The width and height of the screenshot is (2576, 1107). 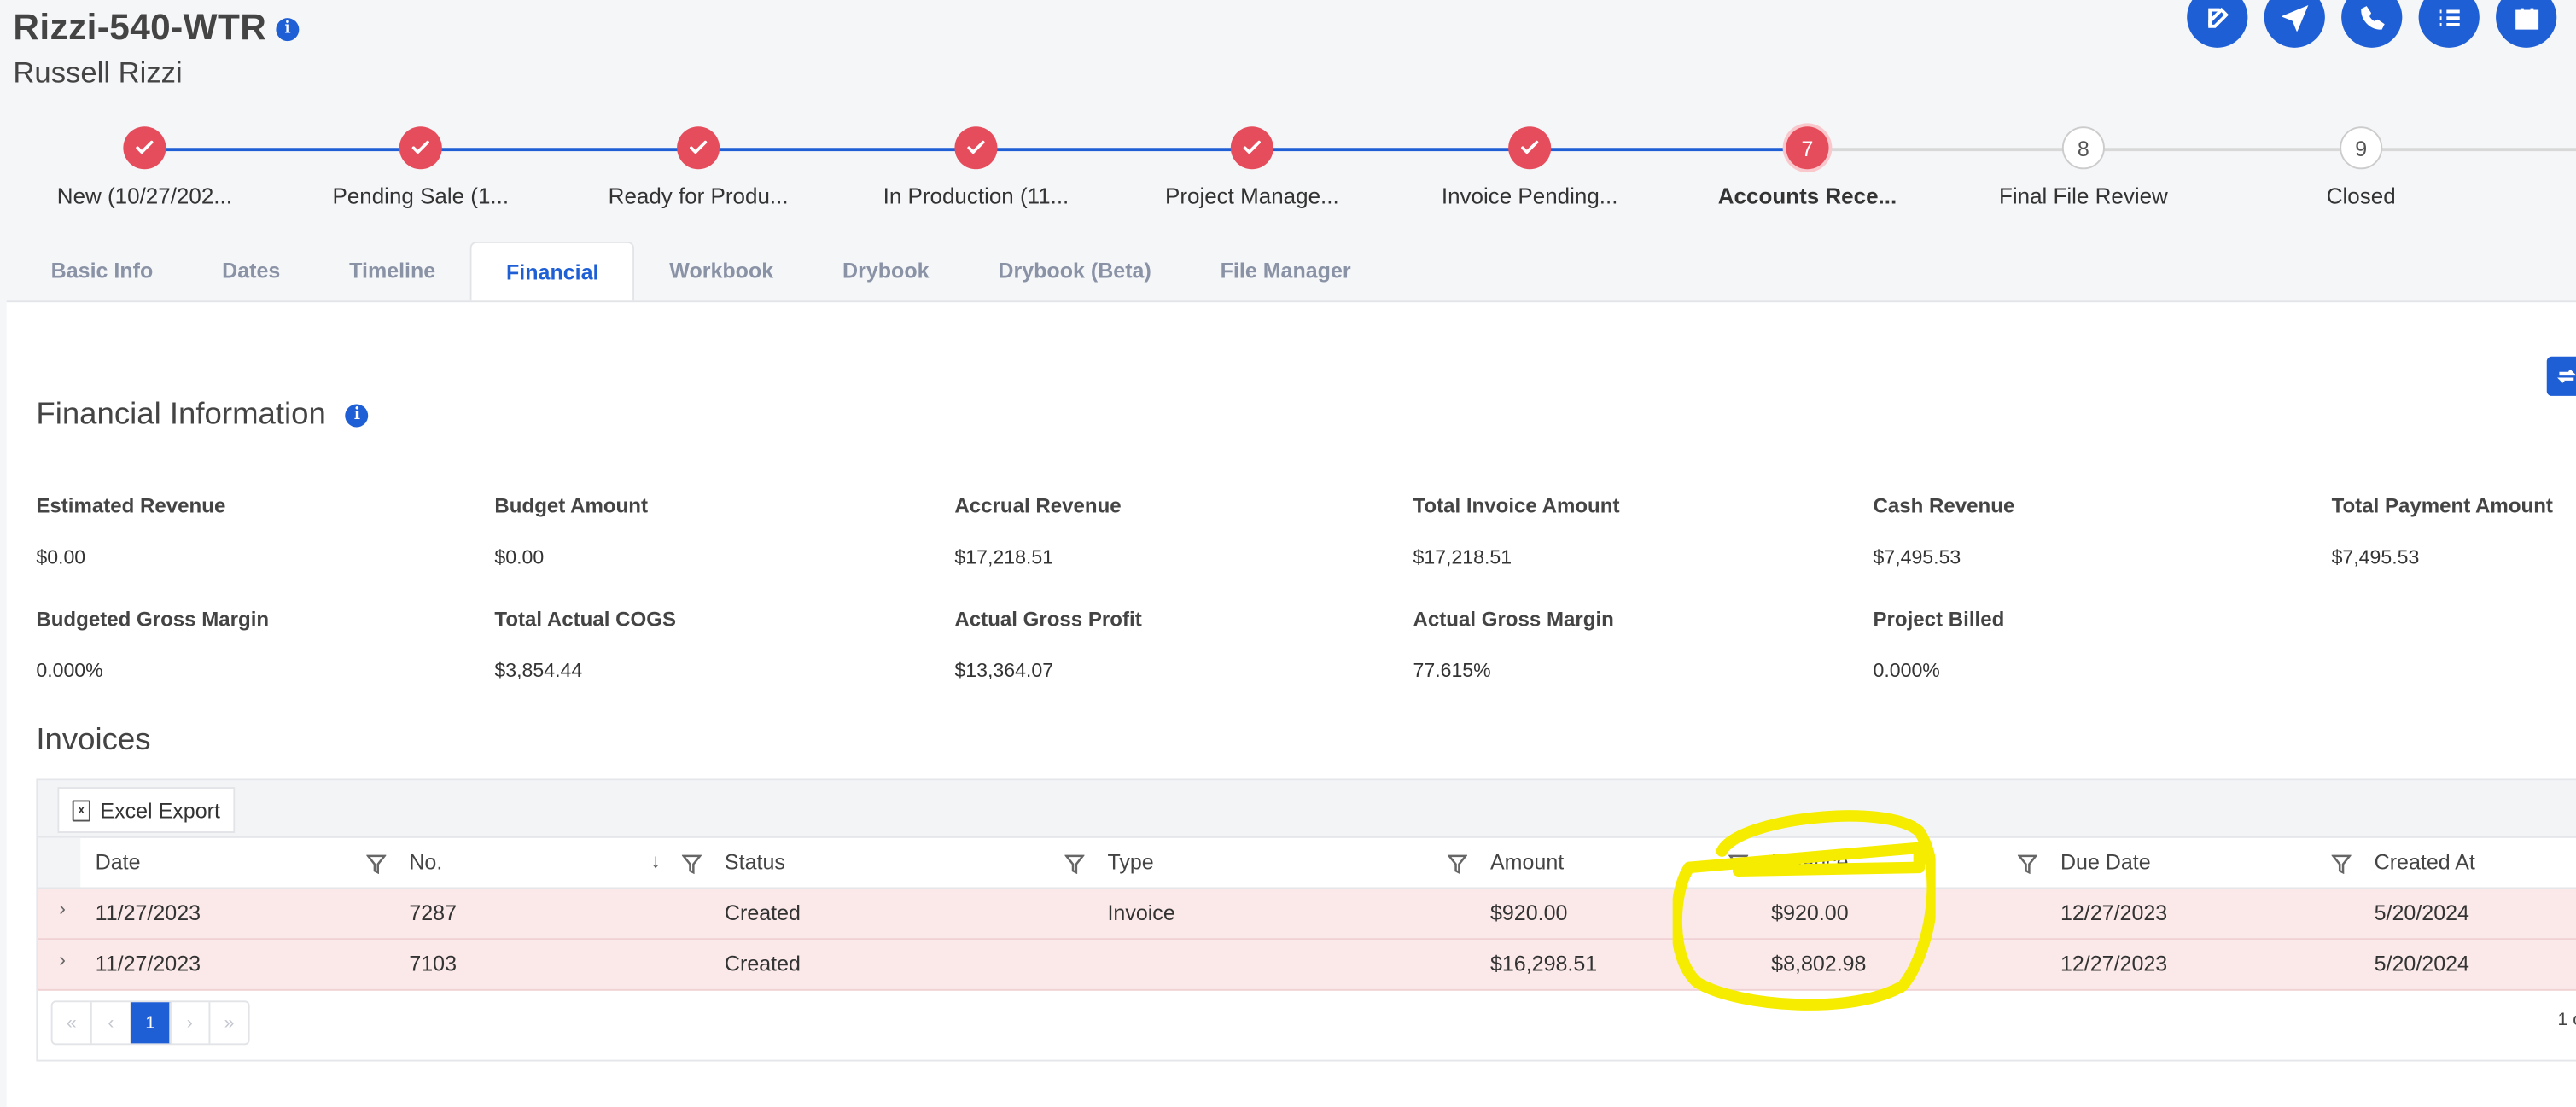 What do you see at coordinates (1140, 912) in the screenshot?
I see `cell-type: Invoice` at bounding box center [1140, 912].